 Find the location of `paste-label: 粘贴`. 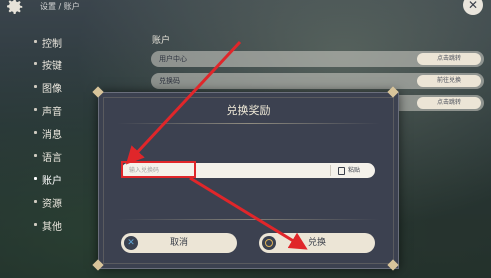

paste-label: 粘贴 is located at coordinates (353, 170).